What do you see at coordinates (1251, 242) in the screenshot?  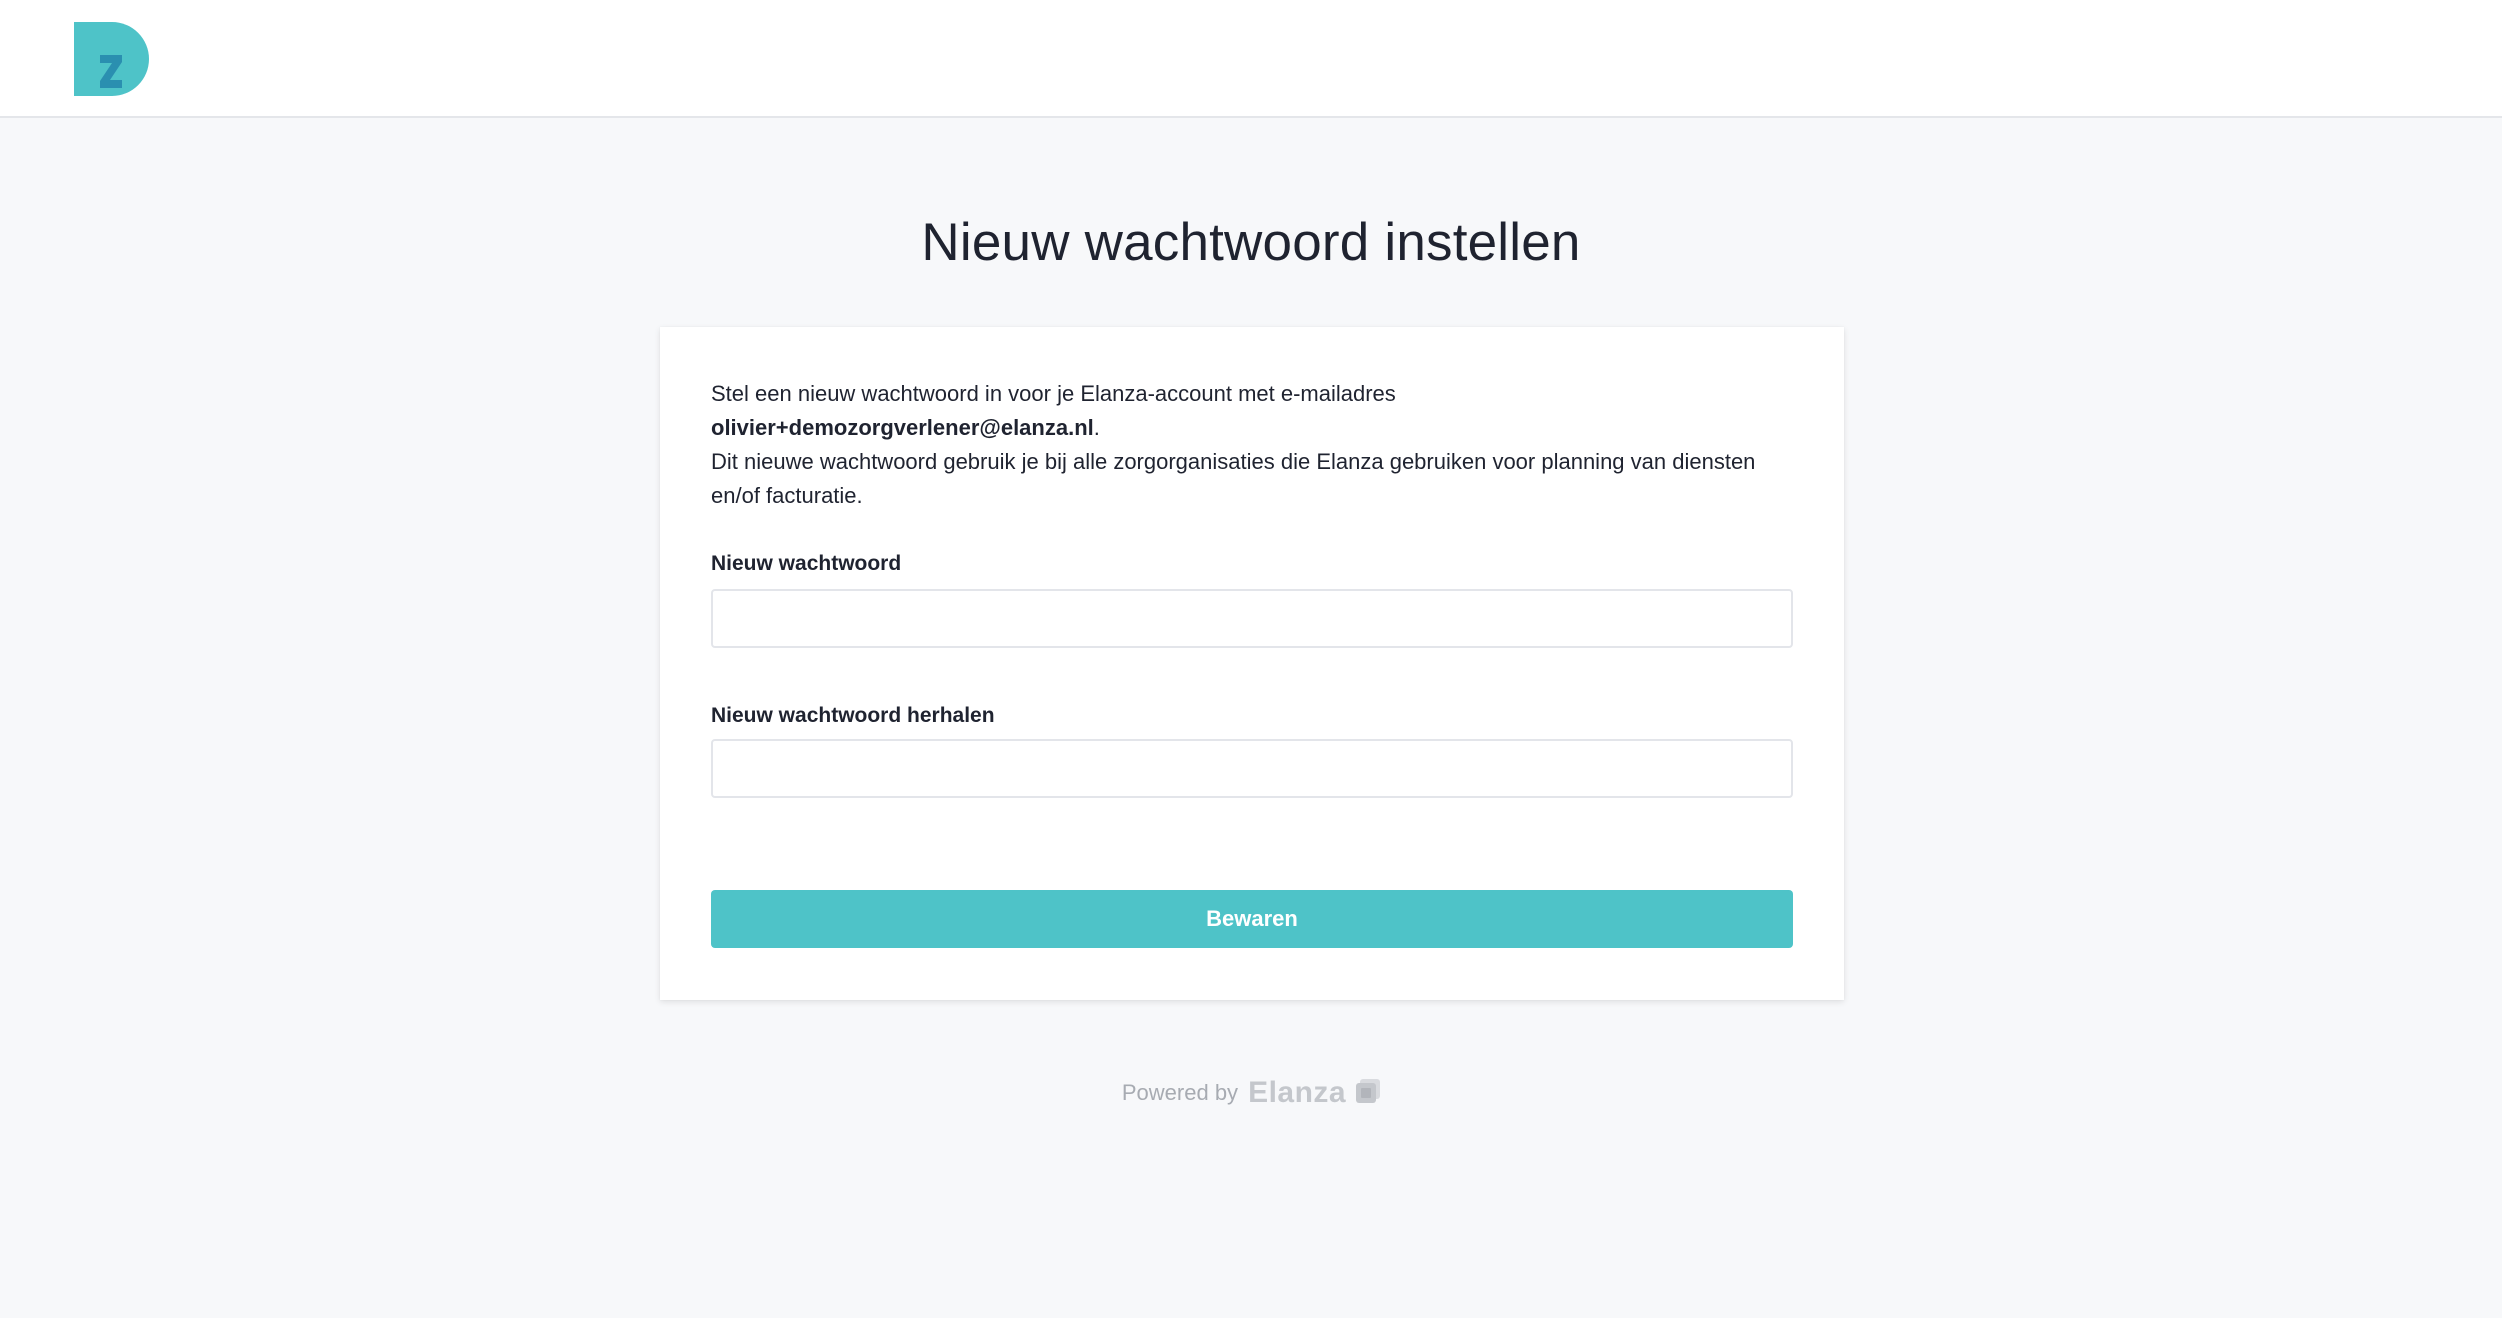 I see `page-title: Nieuw wachtwoord instellen` at bounding box center [1251, 242].